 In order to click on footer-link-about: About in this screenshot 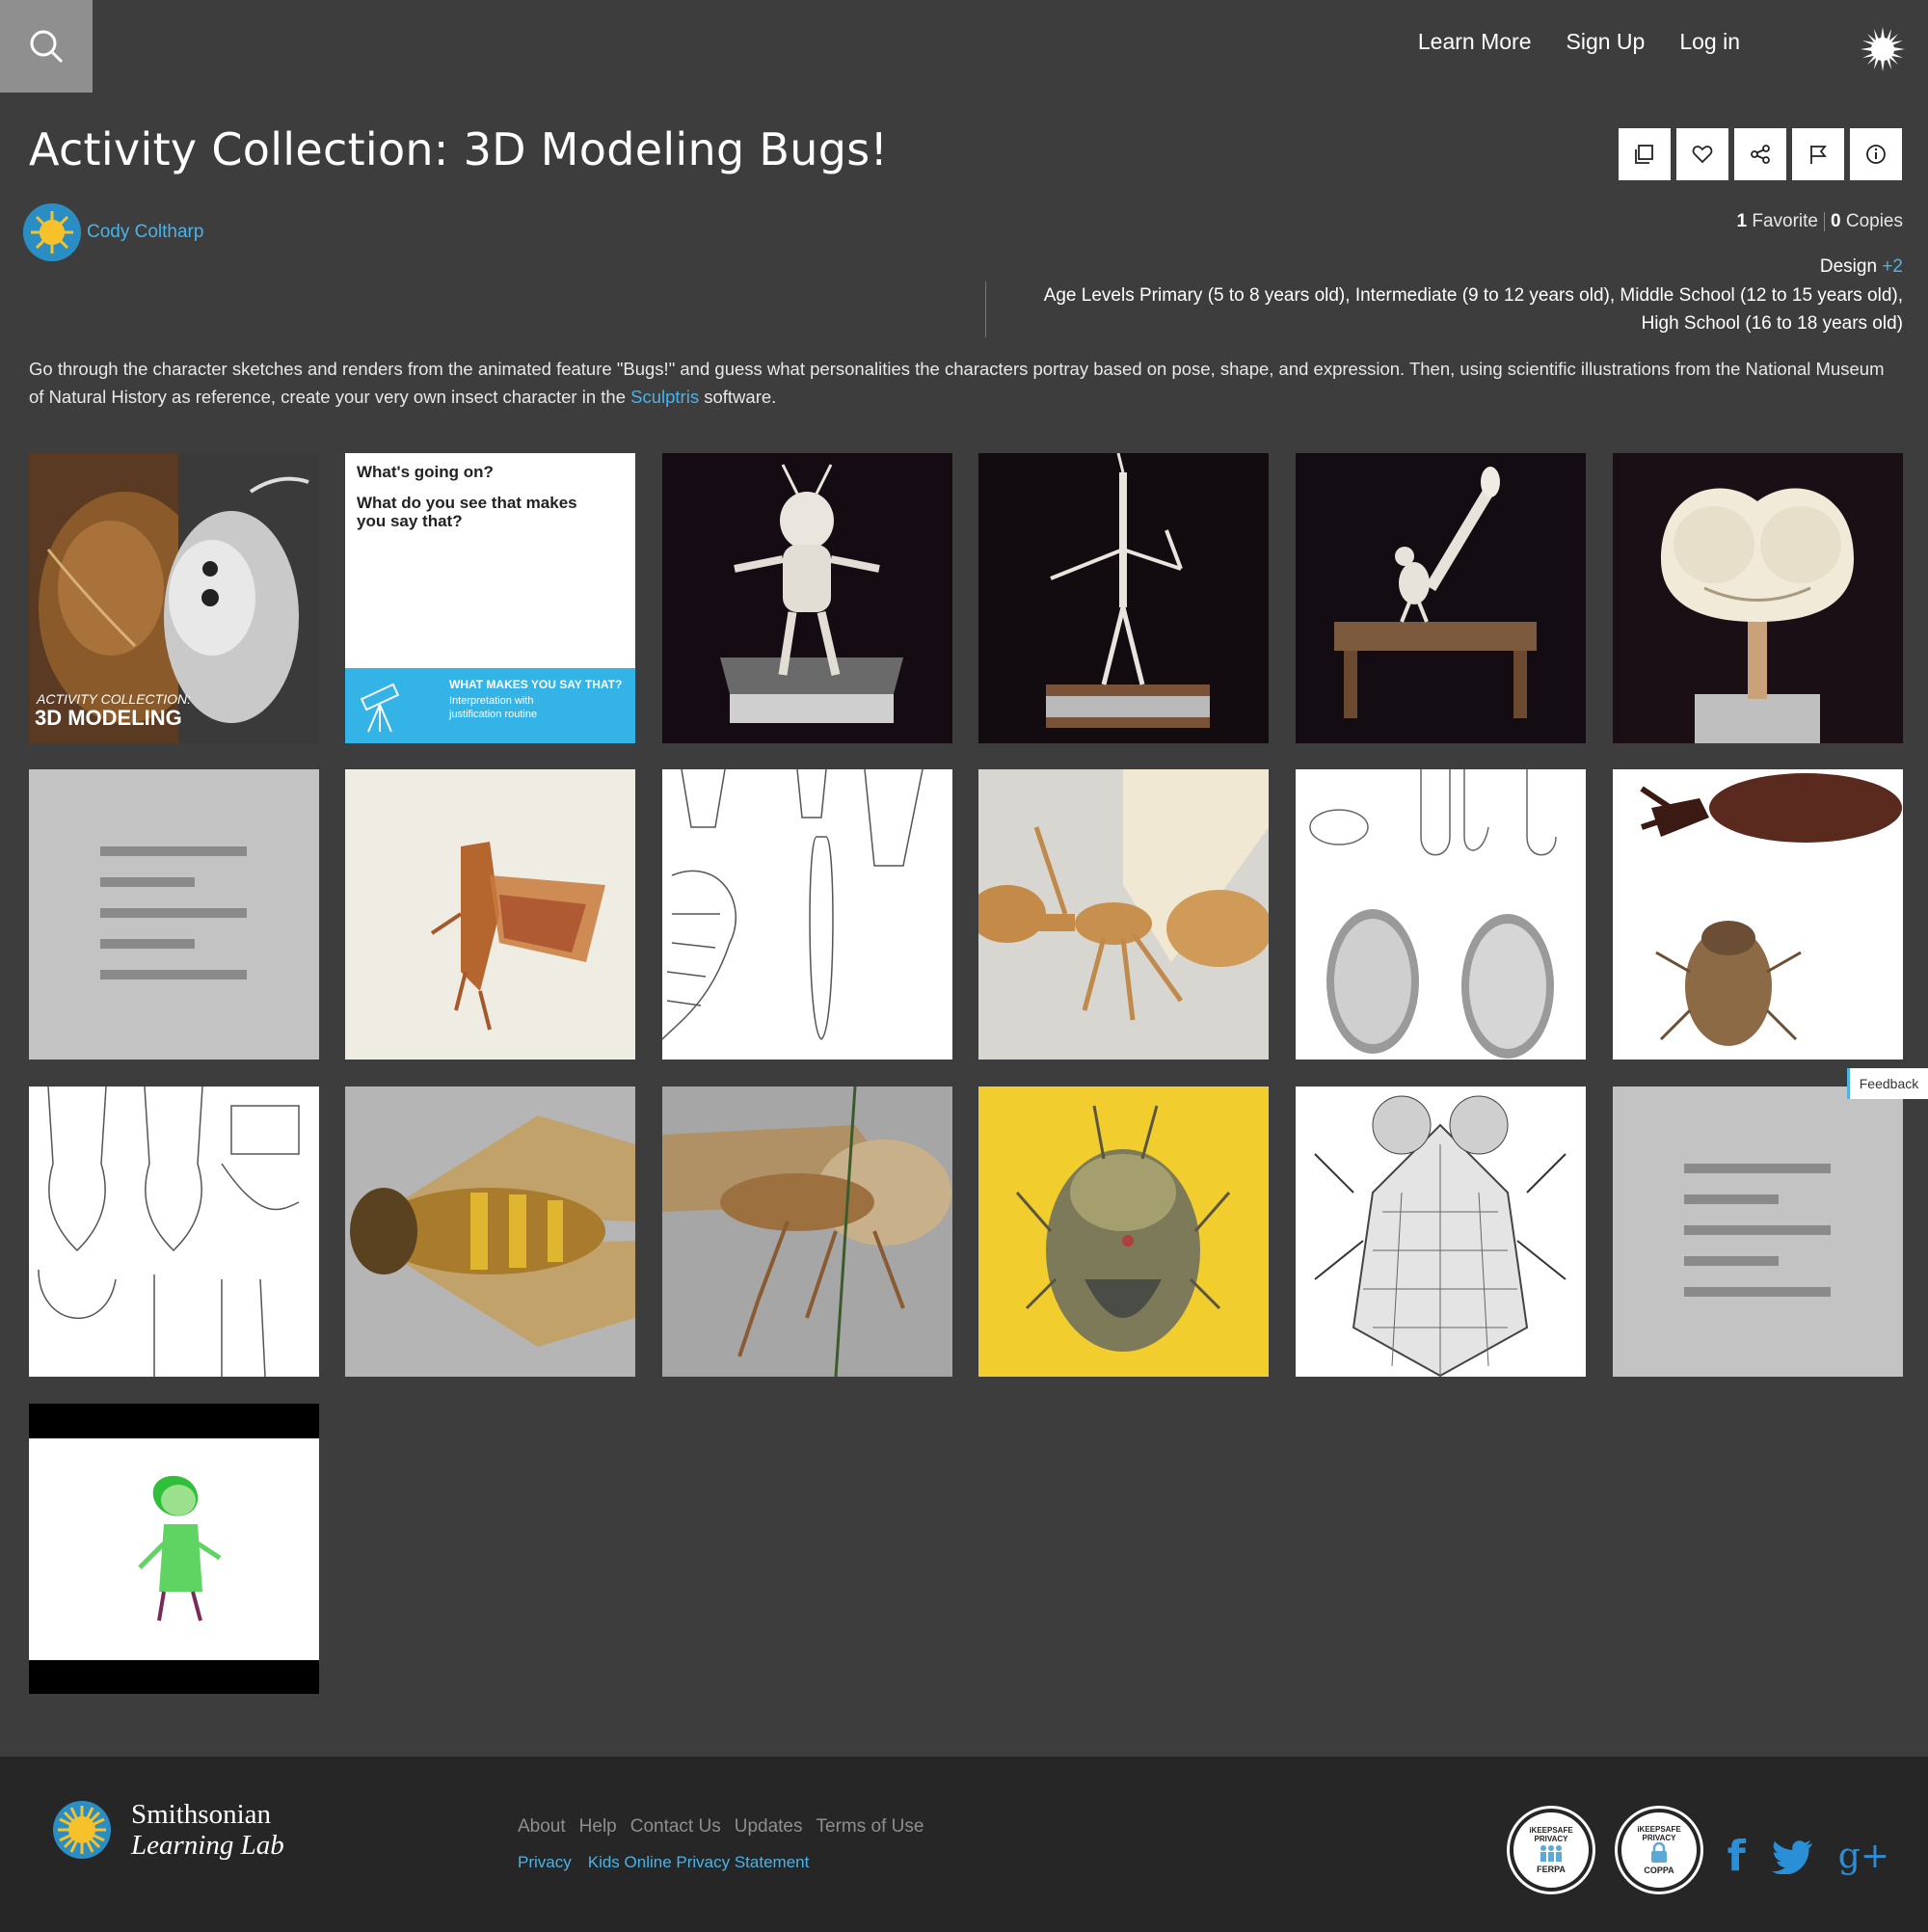, I will do `click(542, 1827)`.